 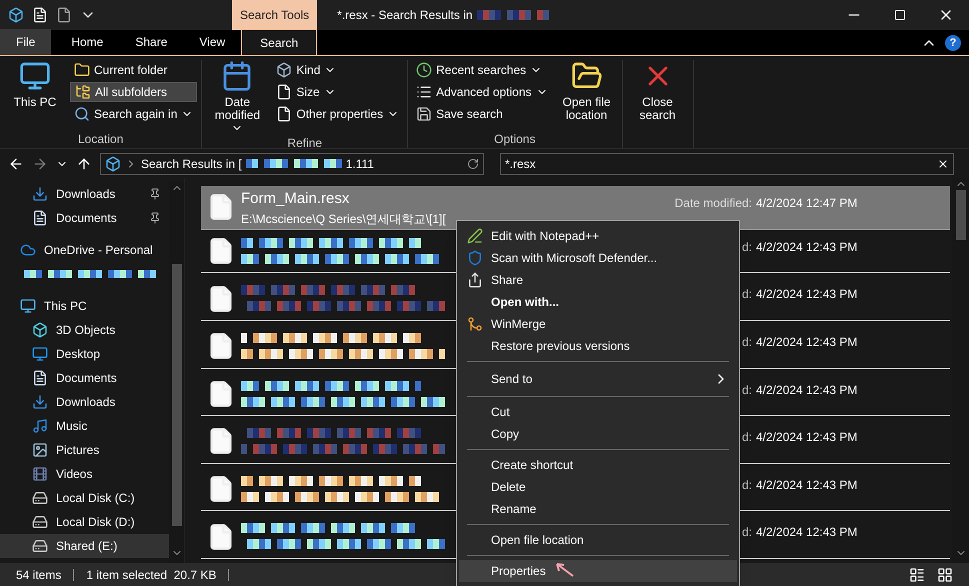 I want to click on ribbon-button: Recent searches, so click(x=482, y=70).